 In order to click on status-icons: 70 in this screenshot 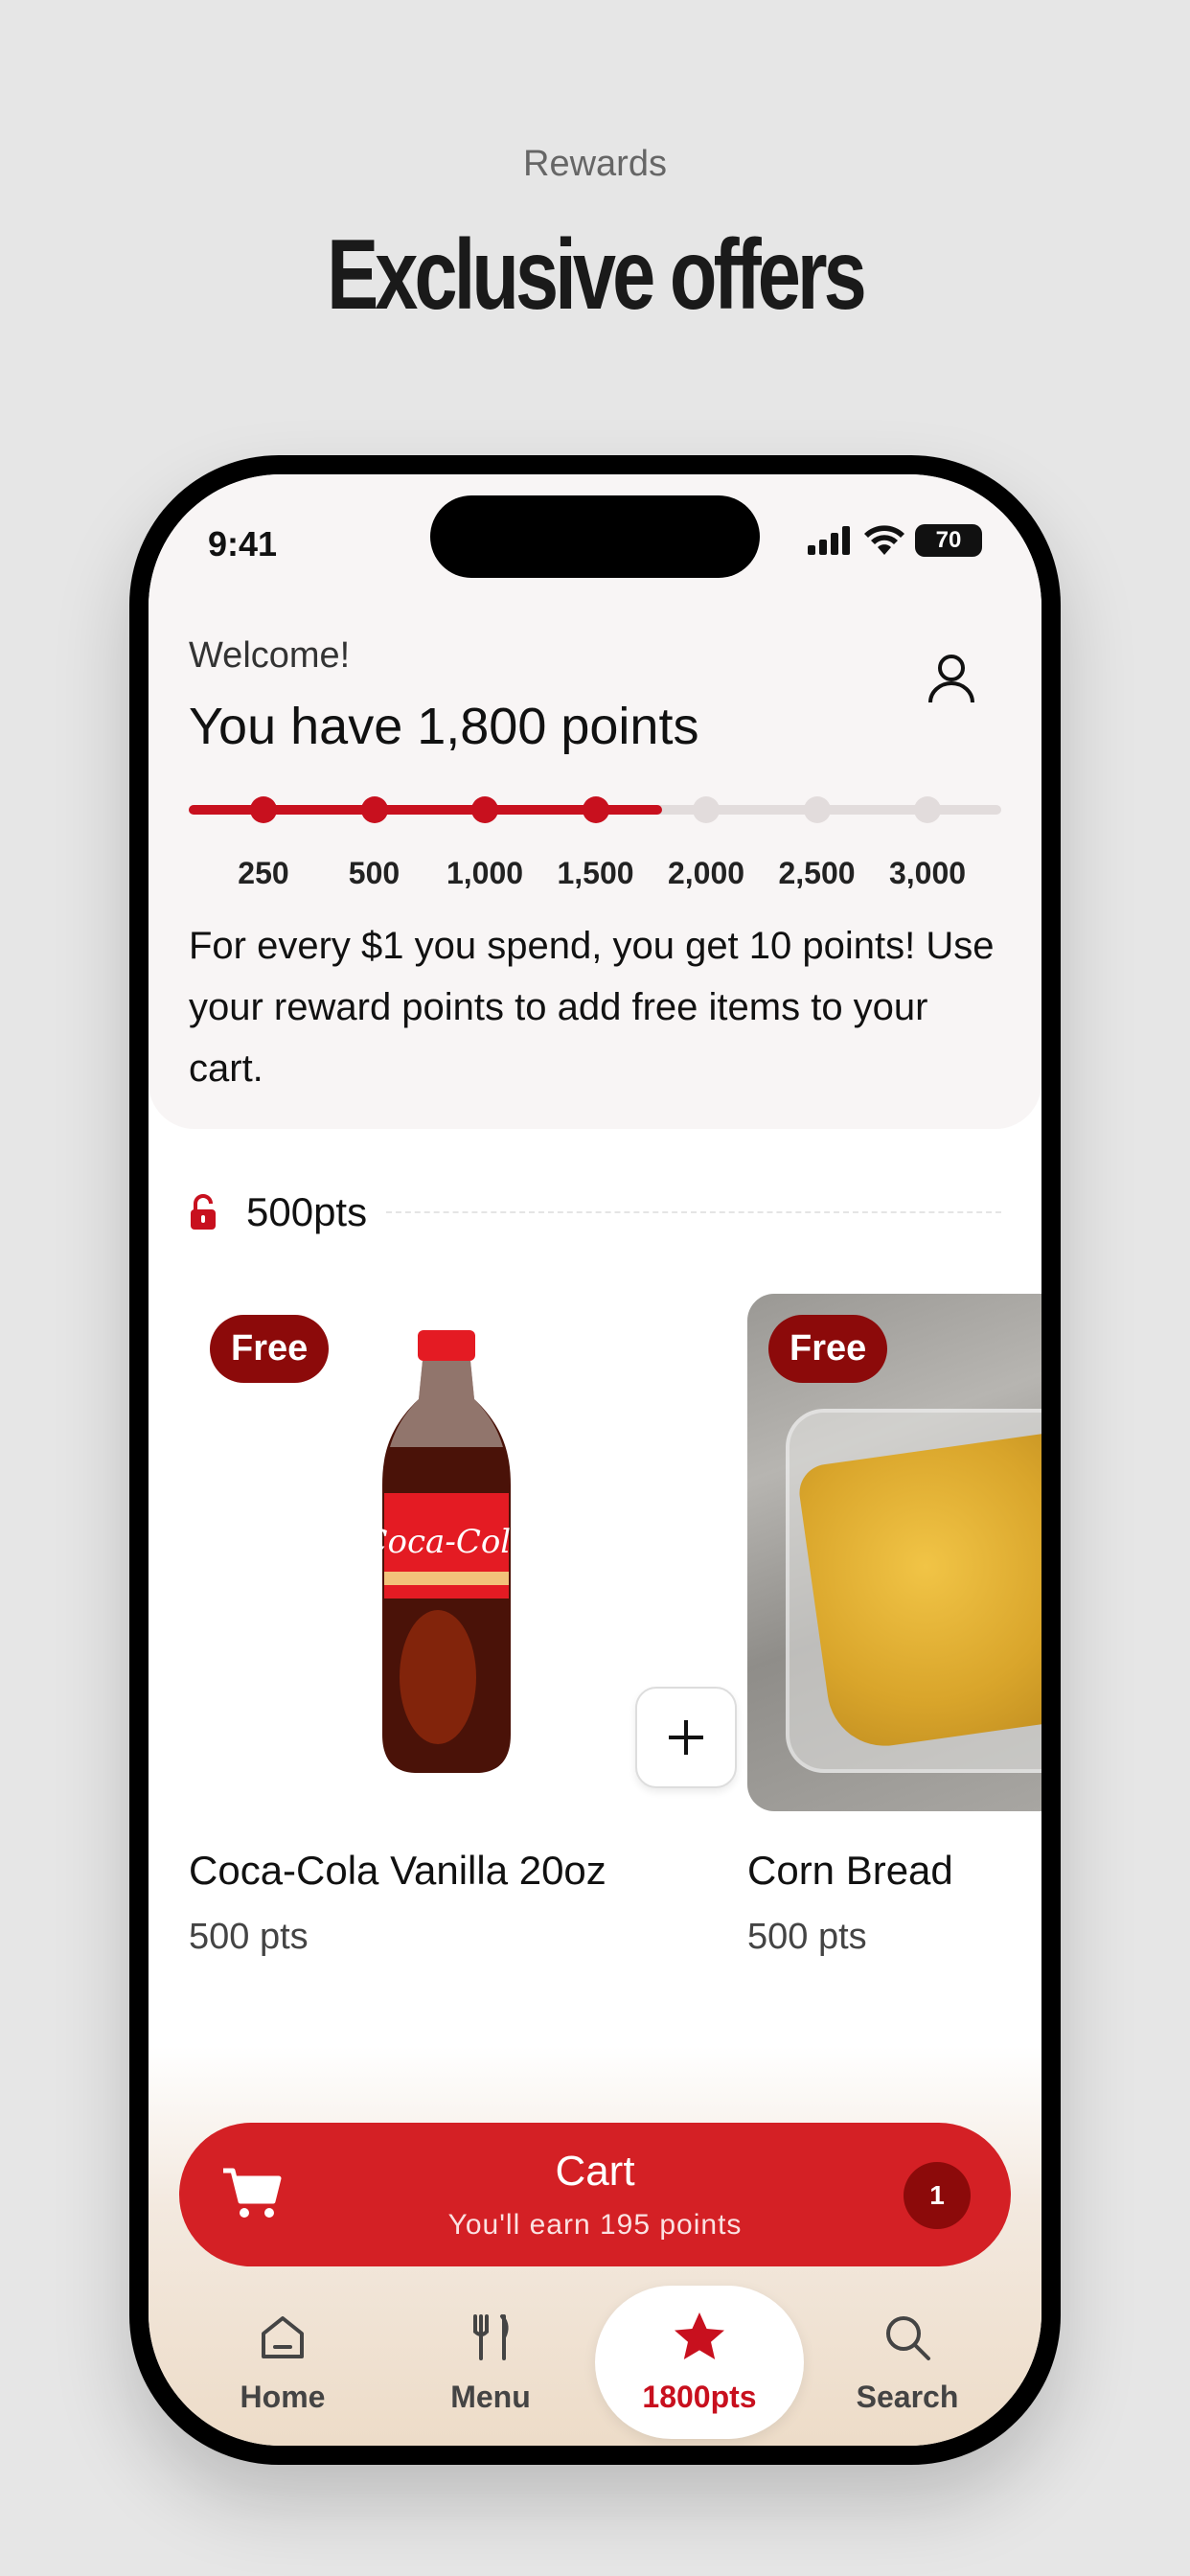, I will do `click(894, 540)`.